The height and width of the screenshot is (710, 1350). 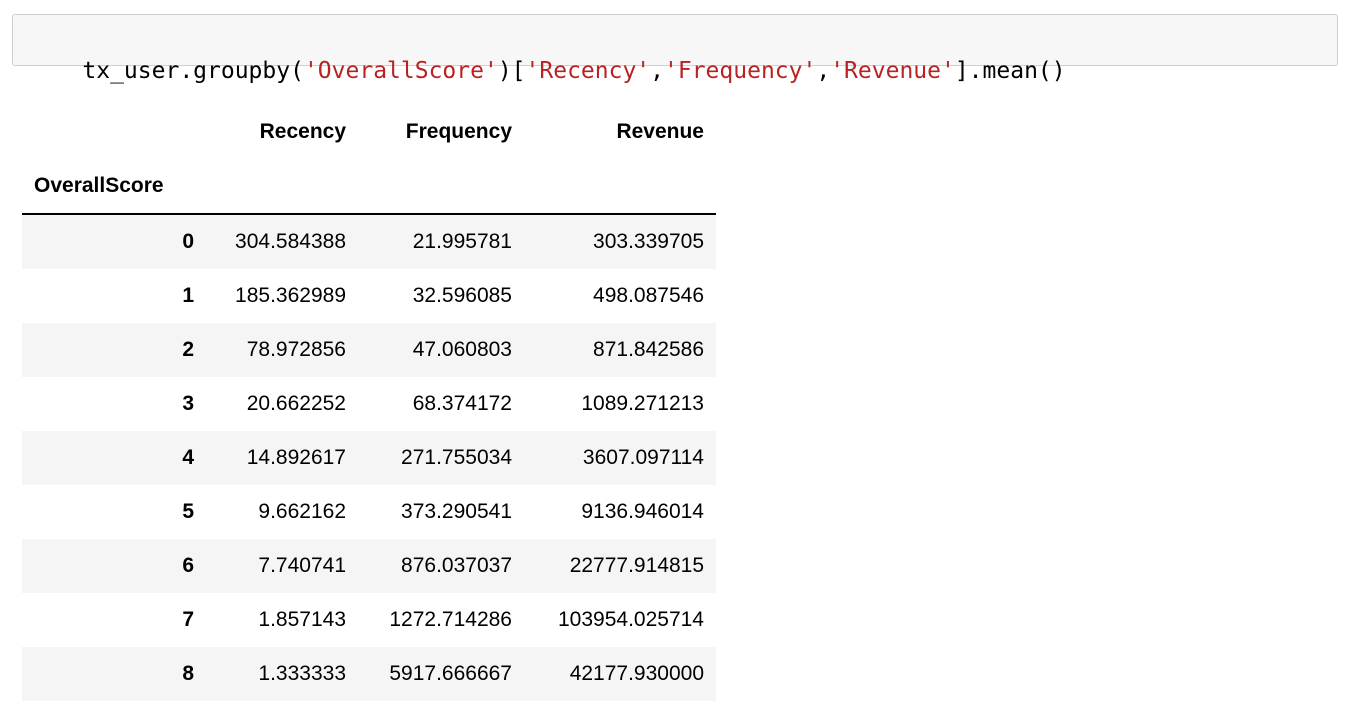 I want to click on cell-revenue: 1089.271213, so click(x=642, y=403).